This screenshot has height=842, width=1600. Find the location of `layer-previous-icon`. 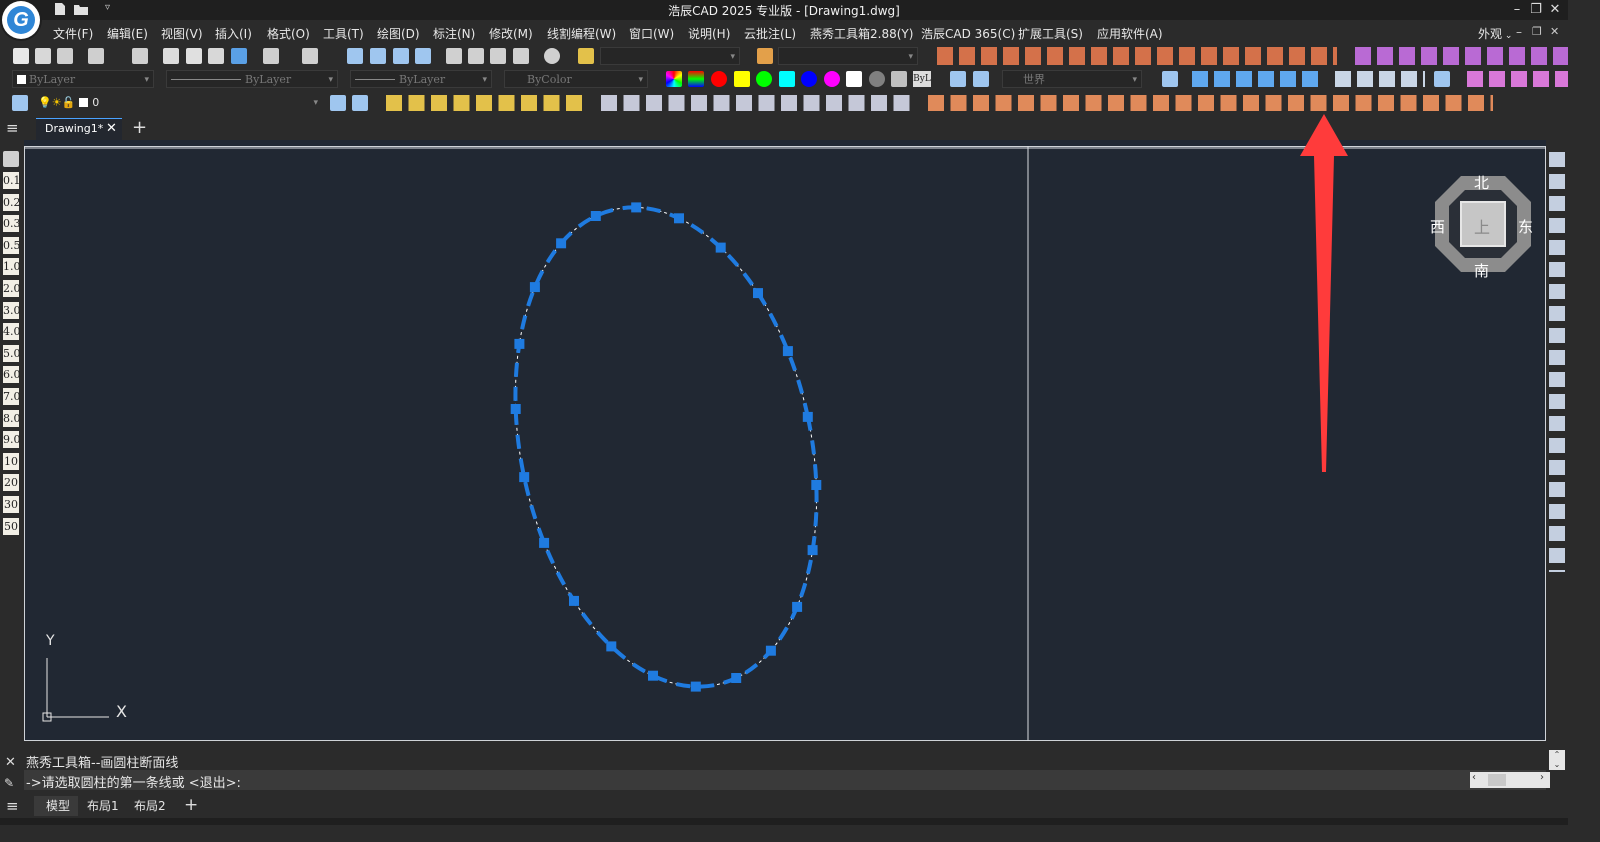

layer-previous-icon is located at coordinates (360, 103).